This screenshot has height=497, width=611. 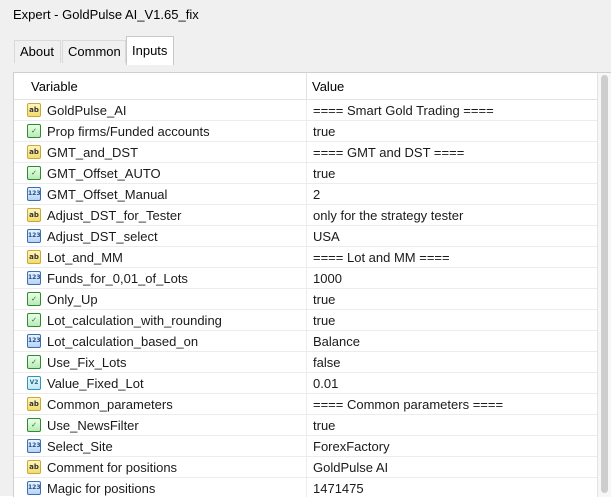 What do you see at coordinates (312, 257) in the screenshot?
I see `table-row: ab Lot_and_MM ==== Lot and MM ====` at bounding box center [312, 257].